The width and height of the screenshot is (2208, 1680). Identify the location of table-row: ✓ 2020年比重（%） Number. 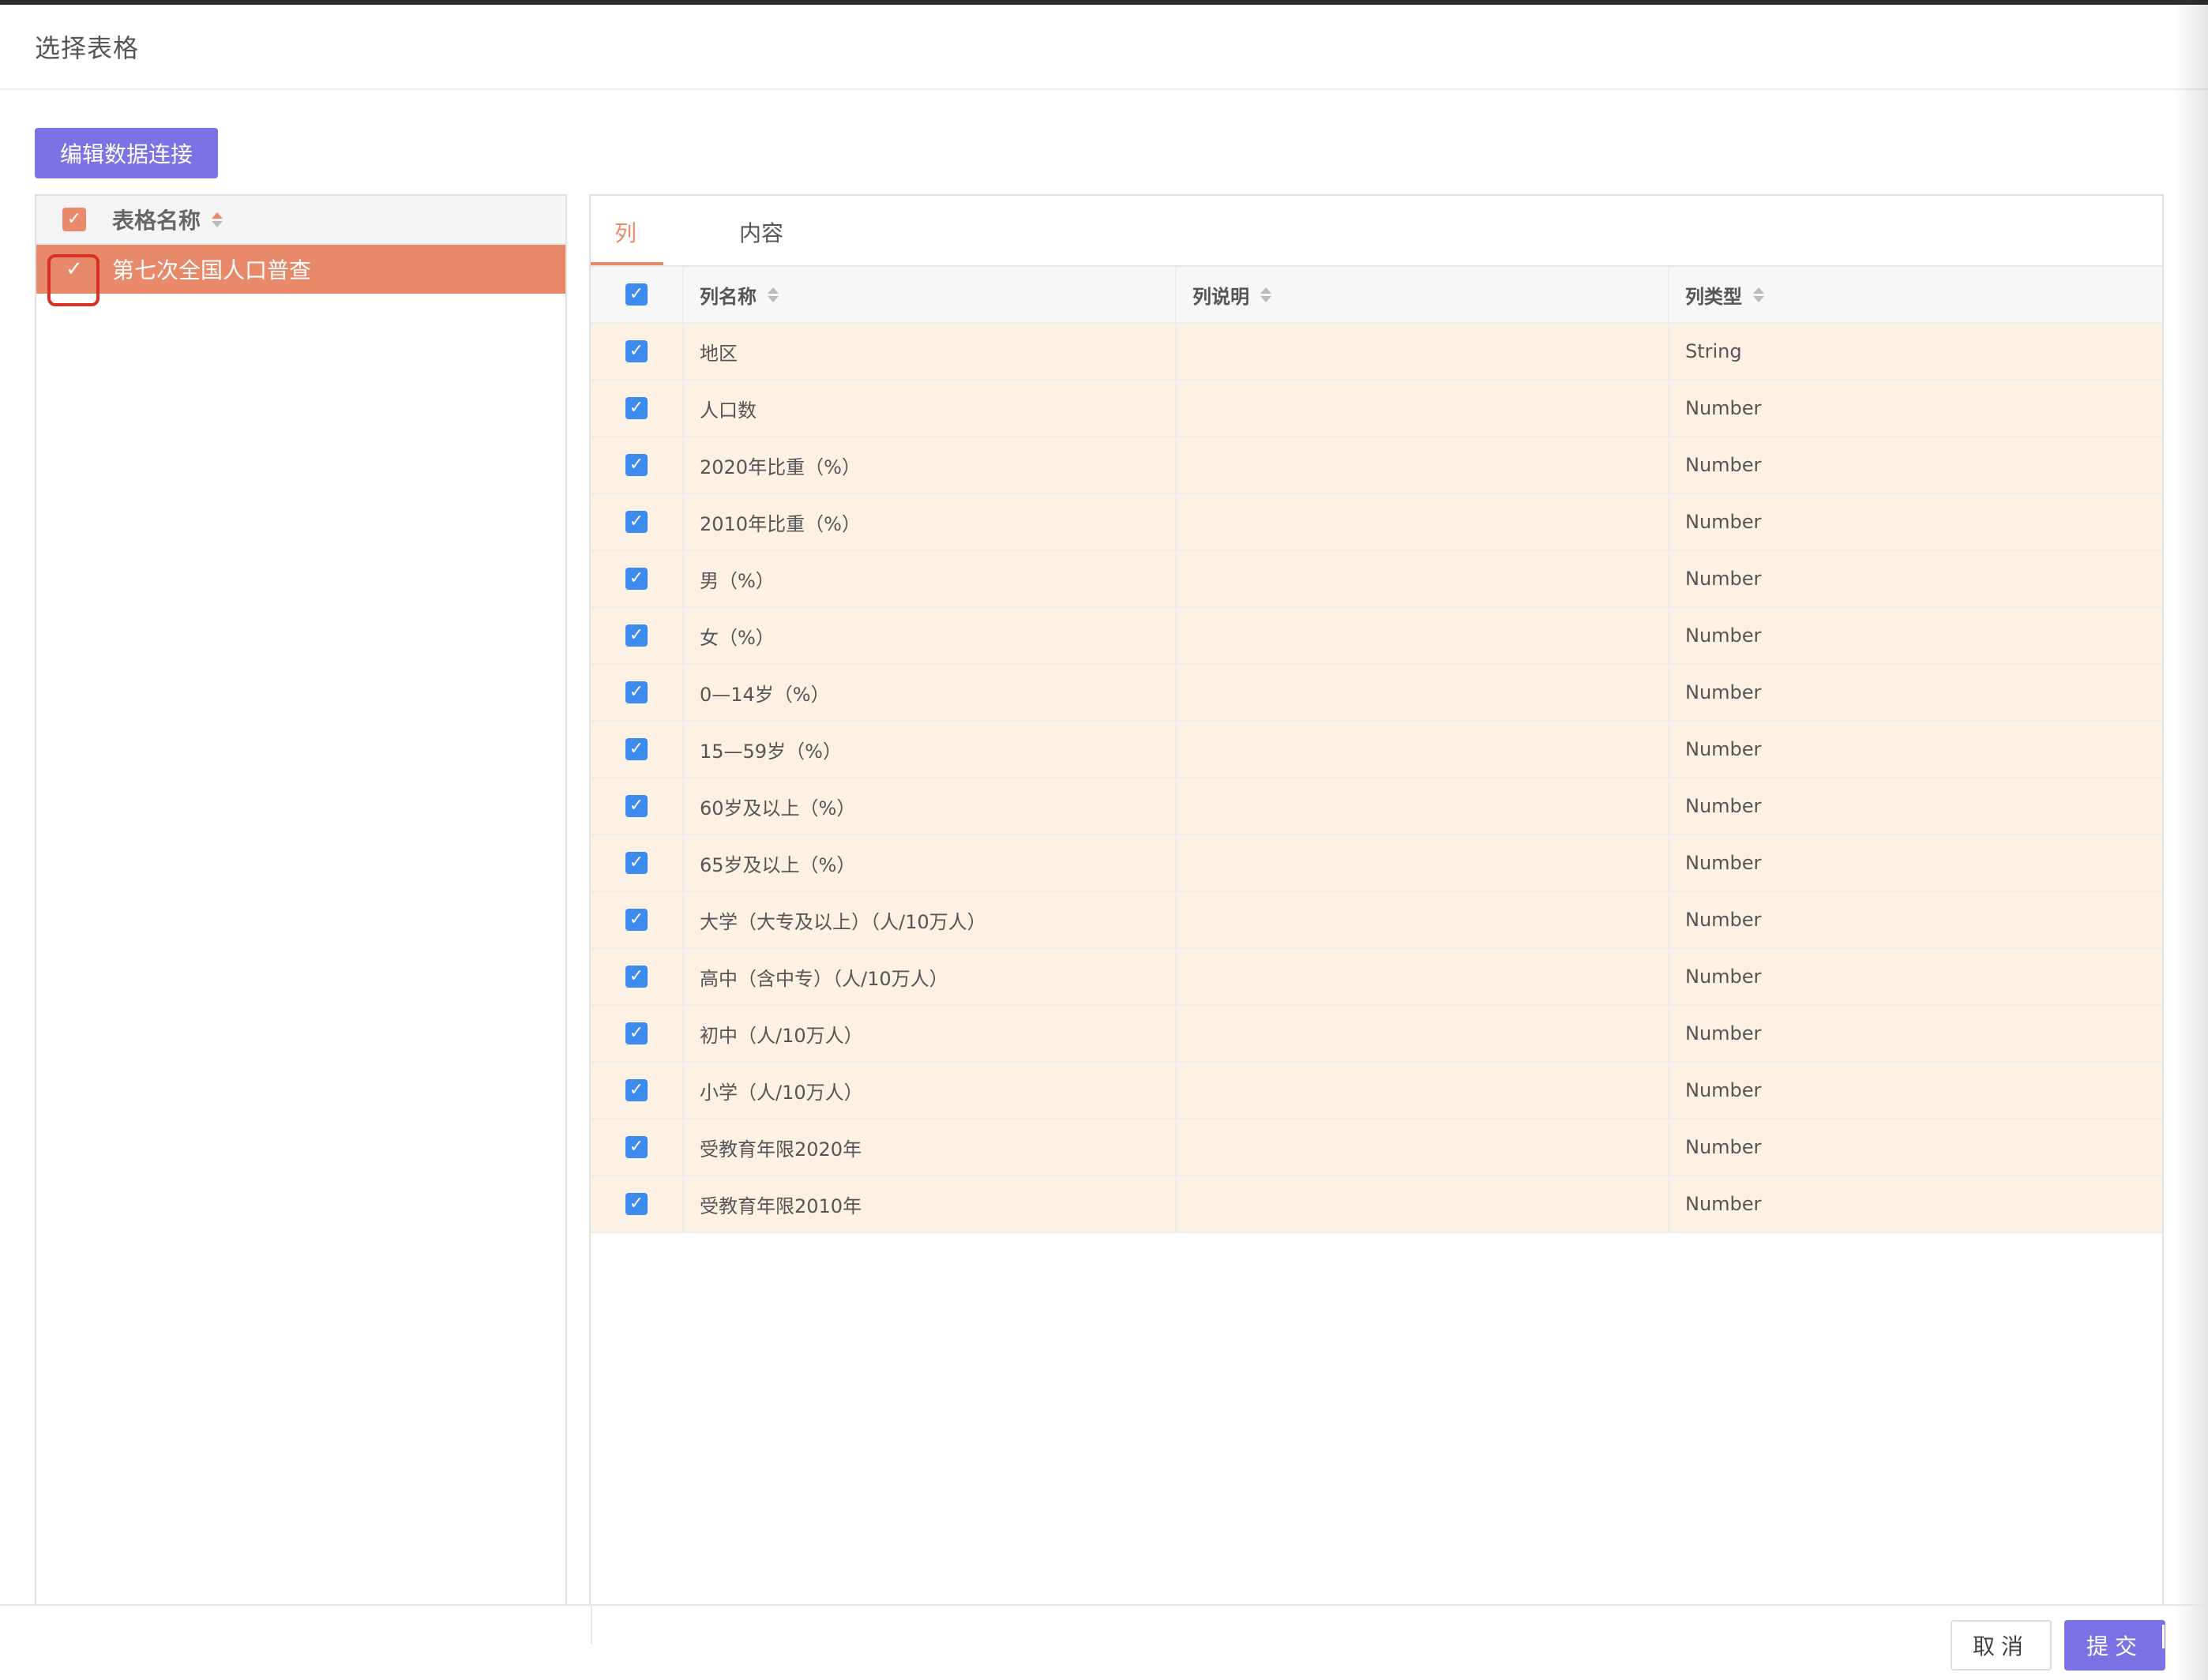
(1376, 465).